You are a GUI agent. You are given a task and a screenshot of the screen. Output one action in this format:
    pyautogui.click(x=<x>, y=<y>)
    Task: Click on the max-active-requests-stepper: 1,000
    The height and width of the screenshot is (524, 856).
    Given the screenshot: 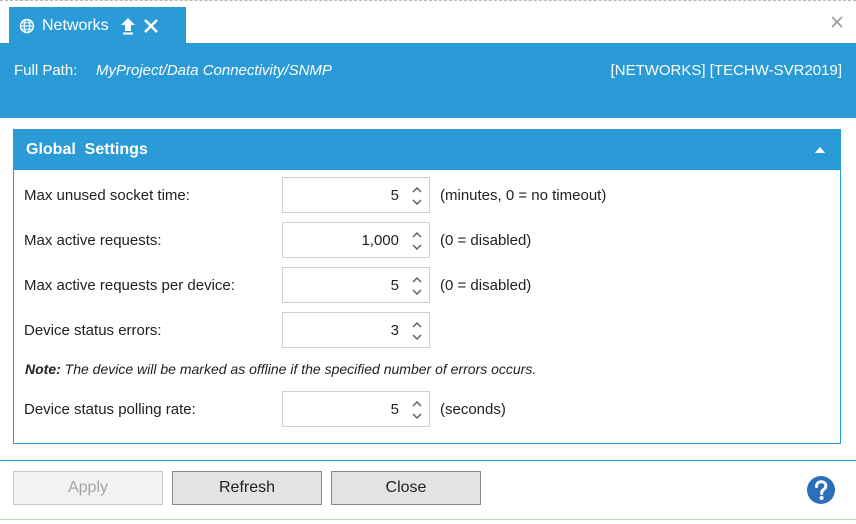 What is the action you would take?
    pyautogui.click(x=356, y=240)
    